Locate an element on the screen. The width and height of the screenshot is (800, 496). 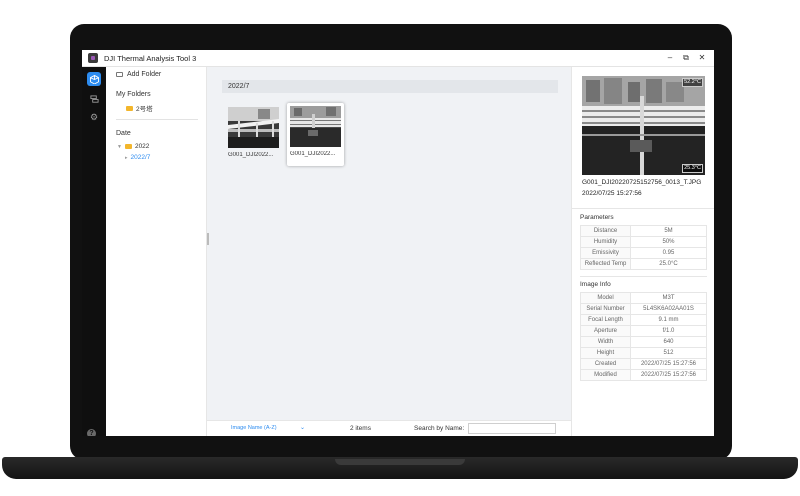
window-title: DJI Thermal Analysis Tool 3 is located at coordinates (150, 58).